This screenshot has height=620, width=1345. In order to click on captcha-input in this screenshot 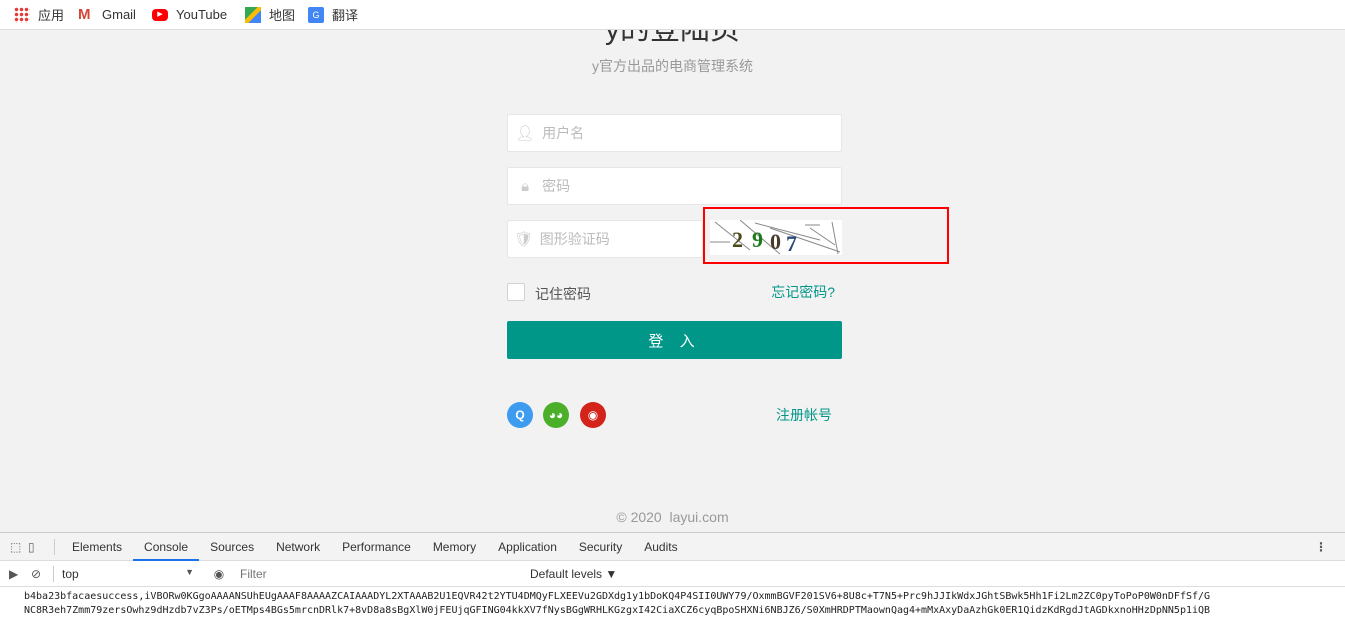, I will do `click(620, 239)`.